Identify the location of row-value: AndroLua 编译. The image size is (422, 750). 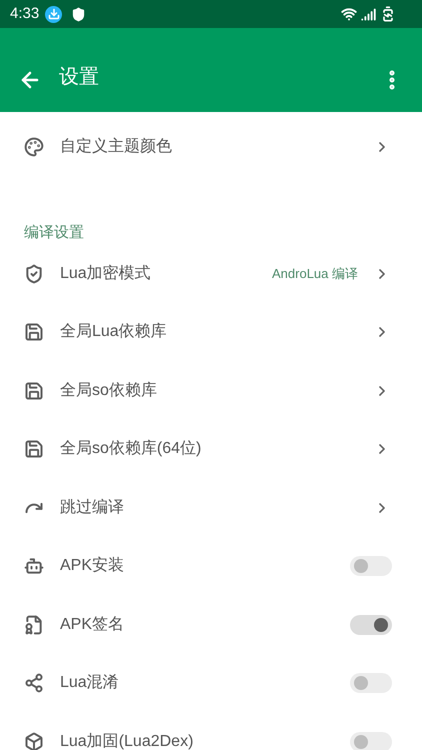
(315, 274).